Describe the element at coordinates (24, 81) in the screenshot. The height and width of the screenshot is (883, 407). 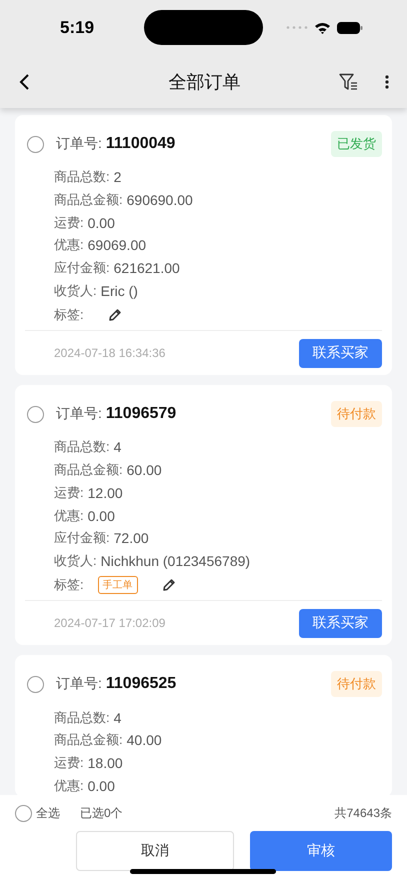
I see `back-icon` at that location.